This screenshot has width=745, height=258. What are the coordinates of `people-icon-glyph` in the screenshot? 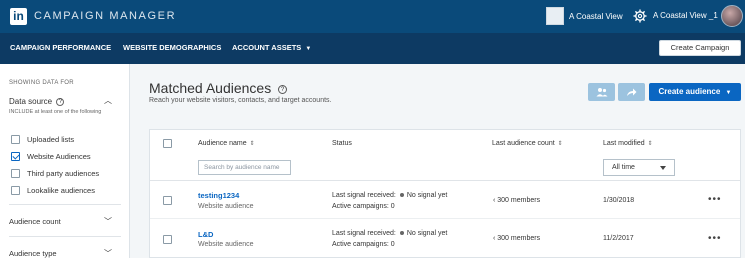 It's located at (601, 92).